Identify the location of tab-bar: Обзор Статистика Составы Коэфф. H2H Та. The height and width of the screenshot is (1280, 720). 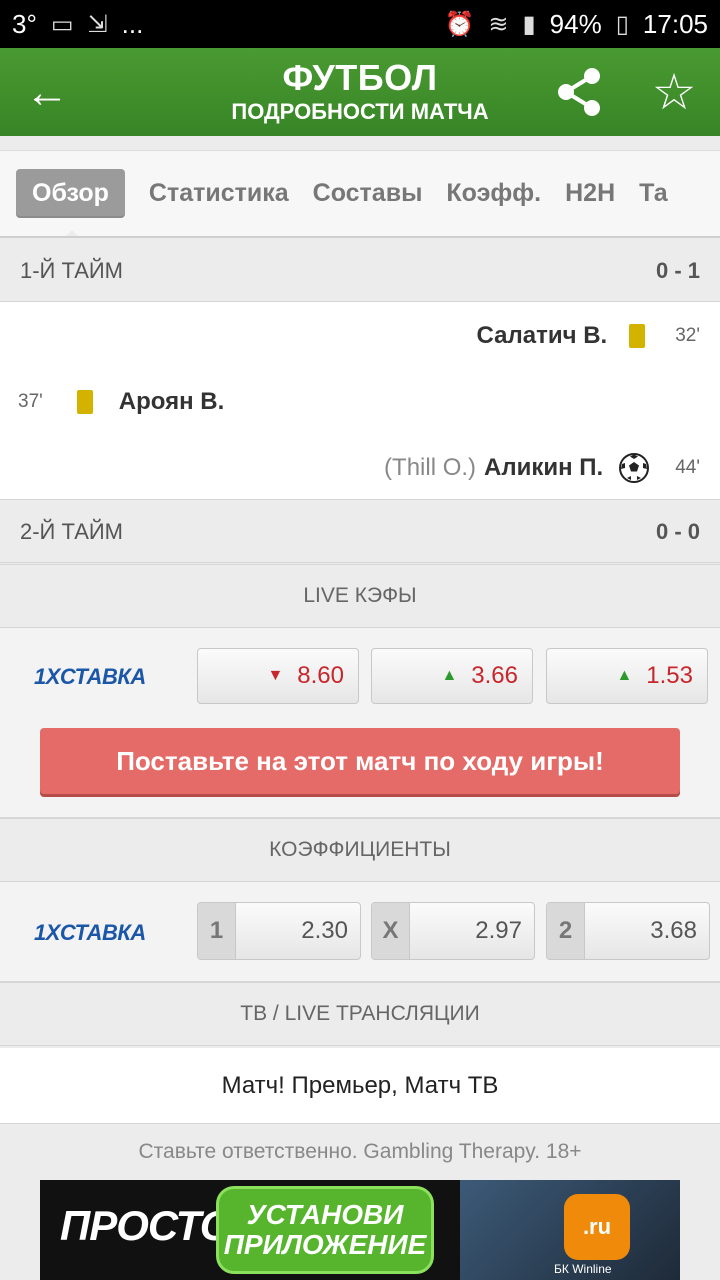
(360, 194).